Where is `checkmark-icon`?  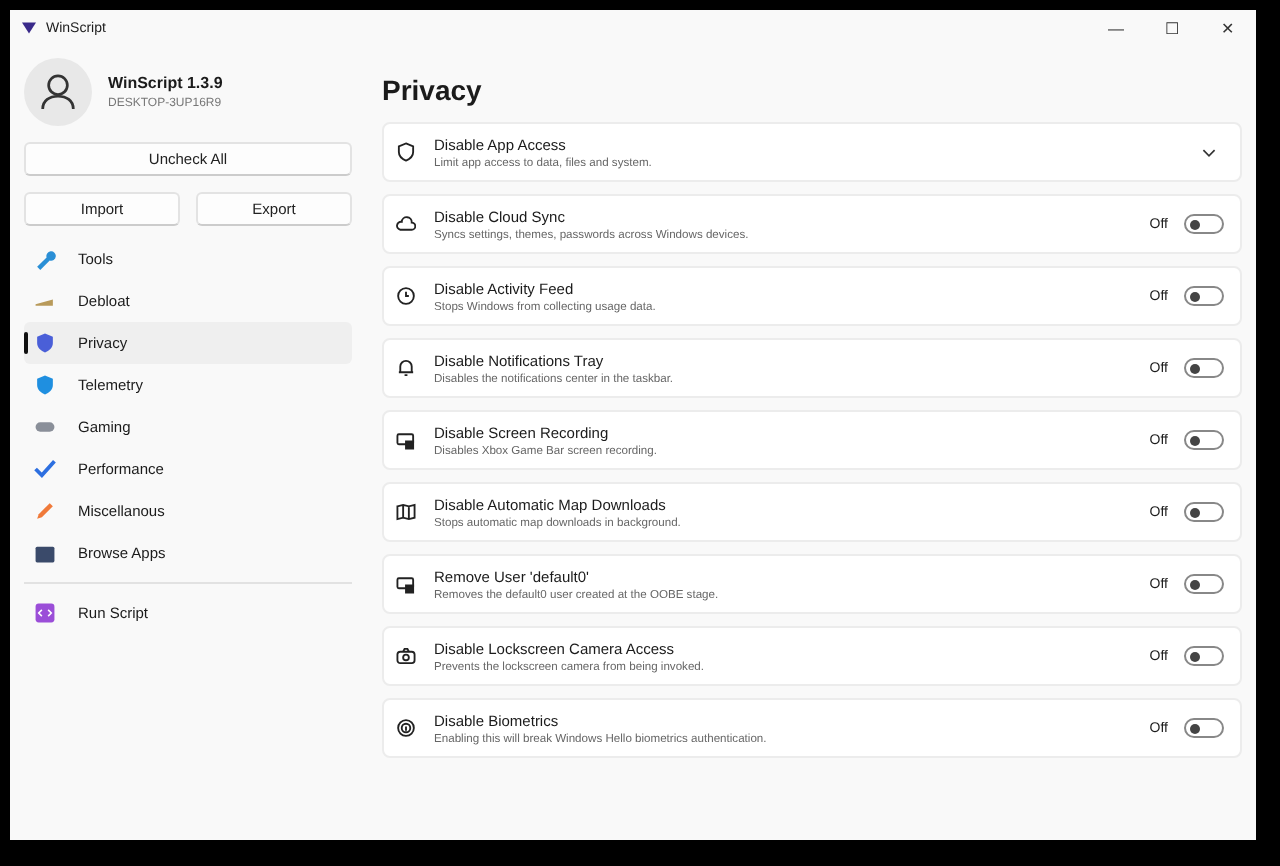 checkmark-icon is located at coordinates (45, 469).